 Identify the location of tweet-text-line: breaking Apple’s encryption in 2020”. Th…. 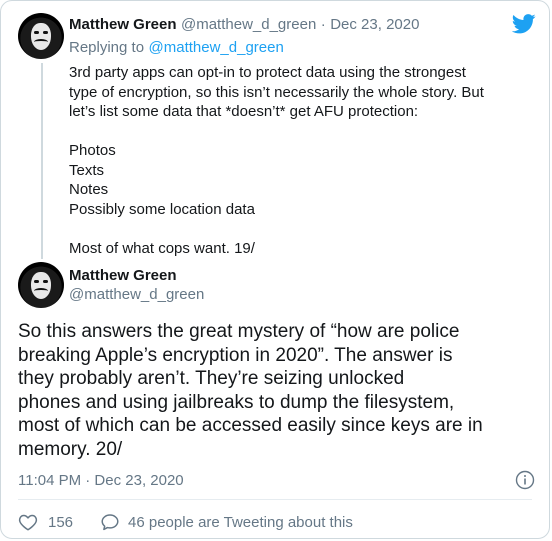
(235, 355).